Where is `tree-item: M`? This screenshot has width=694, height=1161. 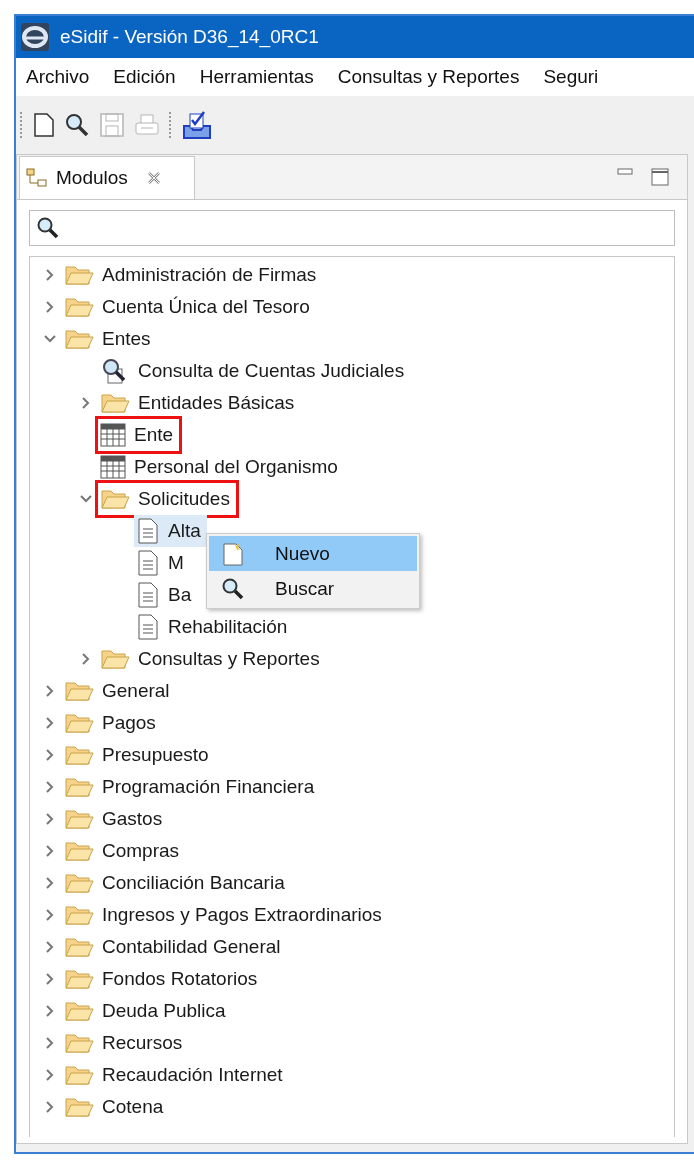 tree-item: M is located at coordinates (162, 563).